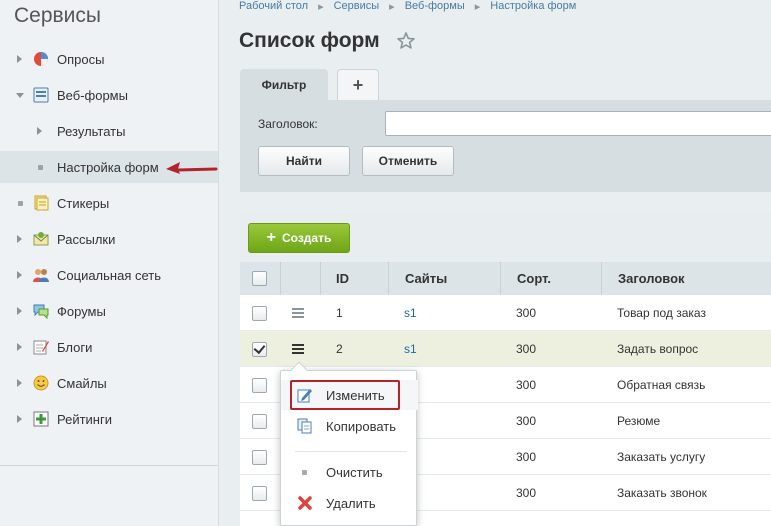  Describe the element at coordinates (109, 383) in the screenshot. I see `sidebar-item-smiles: Смайлы` at that location.